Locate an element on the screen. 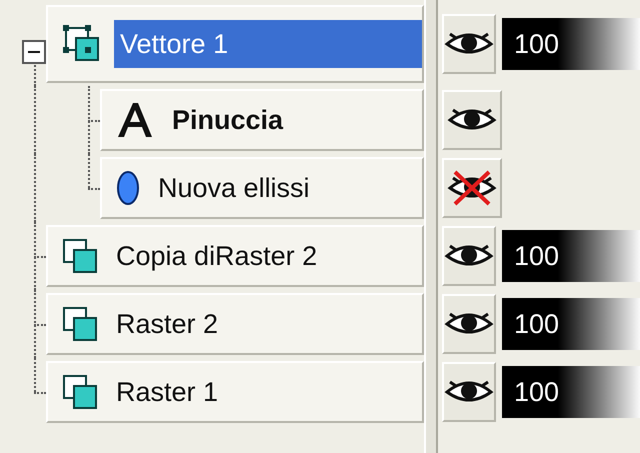 The width and height of the screenshot is (640, 453). layer-name: Pinuccia is located at coordinates (227, 120).